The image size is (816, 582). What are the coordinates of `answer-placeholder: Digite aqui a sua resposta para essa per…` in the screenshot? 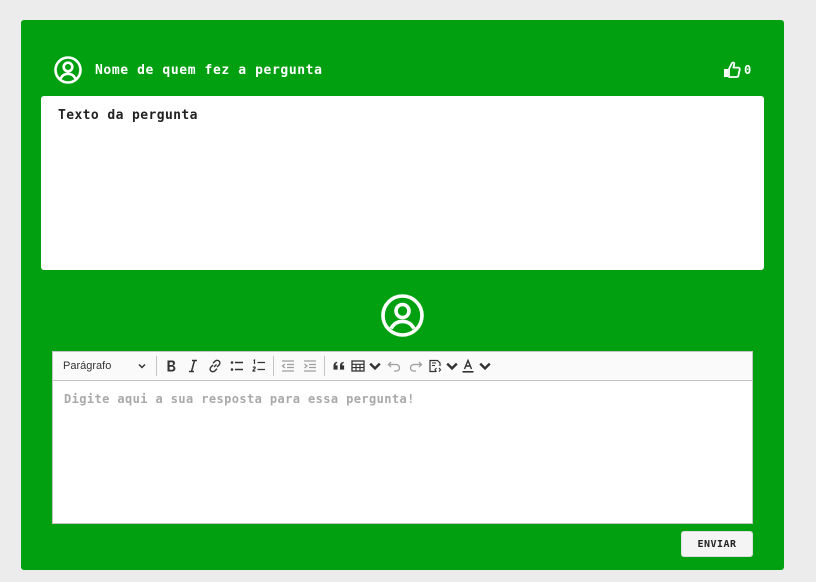 It's located at (239, 399).